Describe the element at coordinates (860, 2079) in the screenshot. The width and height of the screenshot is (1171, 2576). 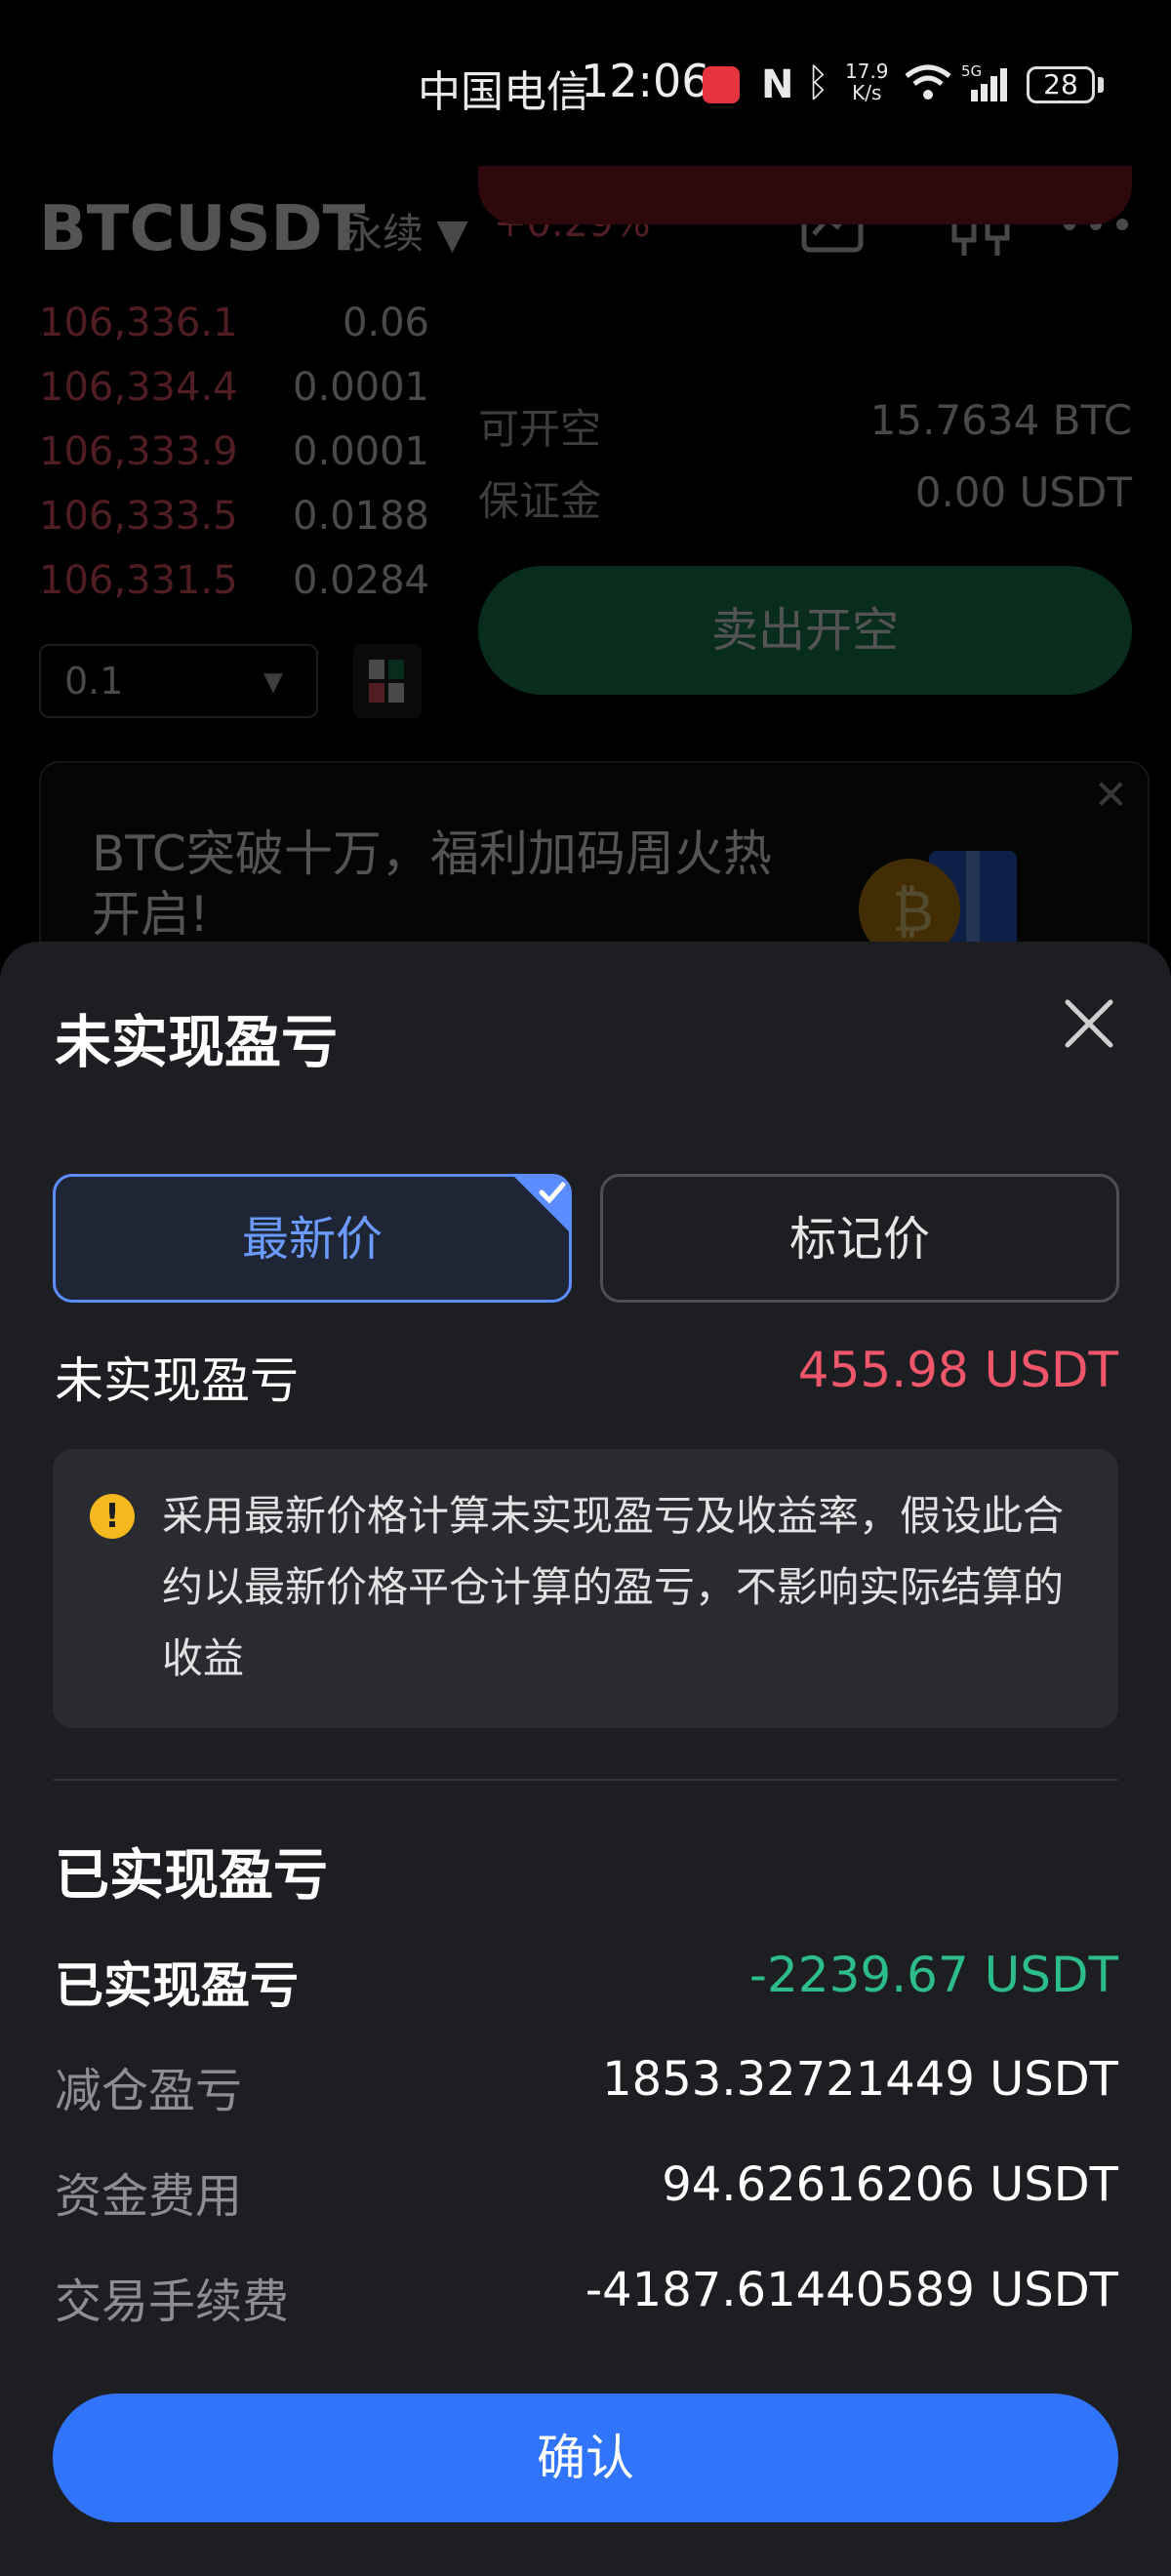
I see `detail-value: 1853.32721449 USDT` at that location.